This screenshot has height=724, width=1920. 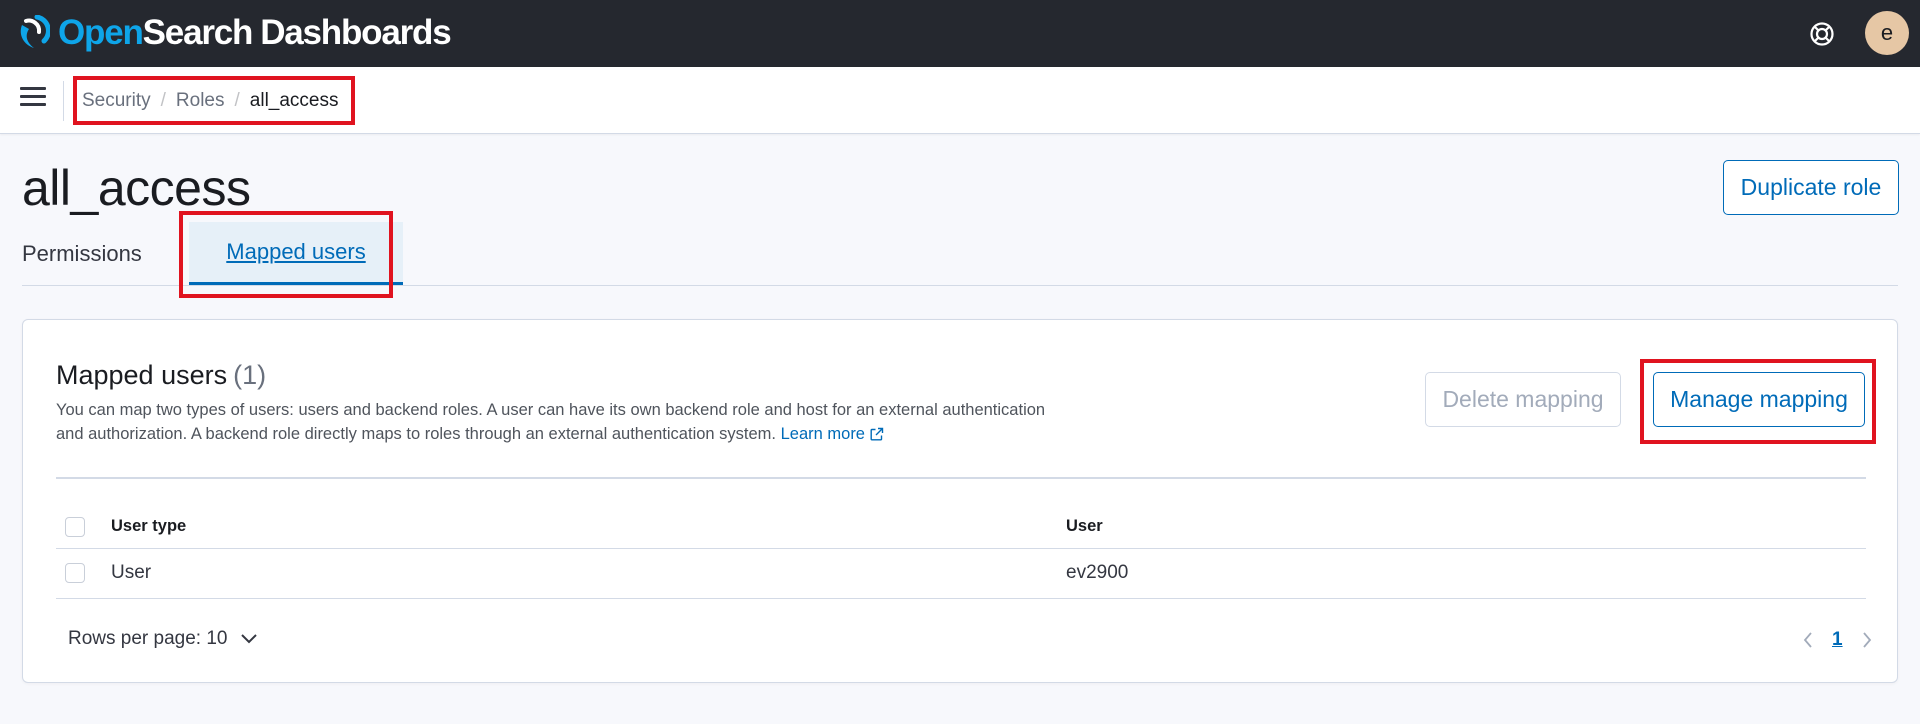 What do you see at coordinates (101, 32) in the screenshot?
I see `brand-open: Open` at bounding box center [101, 32].